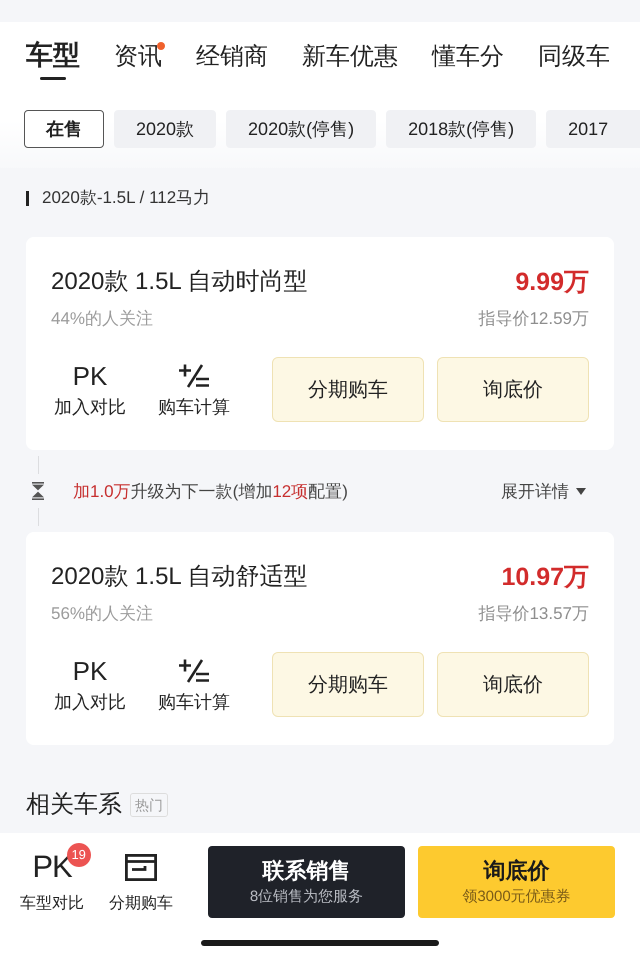 The height and width of the screenshot is (959, 640). I want to click on follow-rate: 56%的人关注, so click(102, 614).